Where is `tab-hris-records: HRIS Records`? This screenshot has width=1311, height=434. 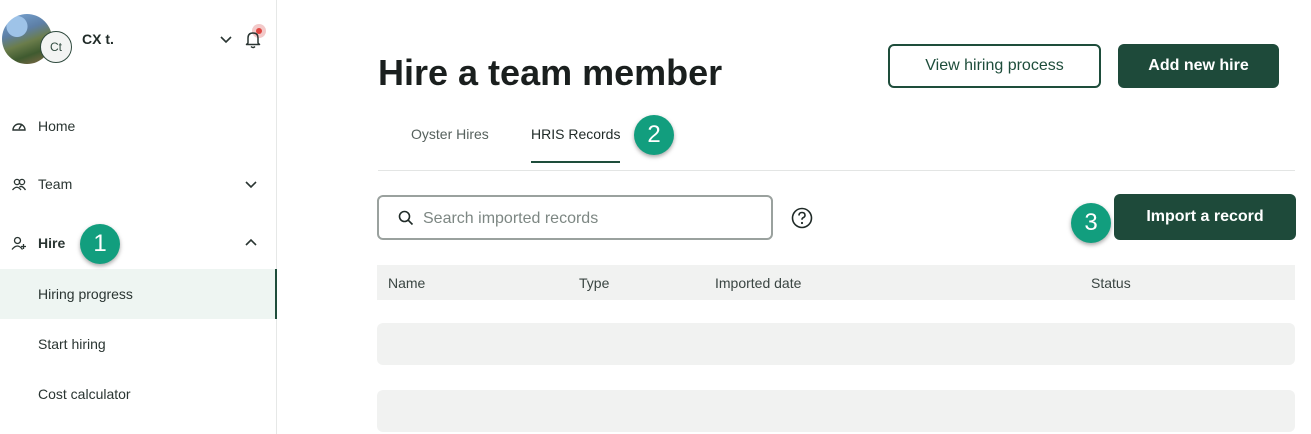
tab-hris-records: HRIS Records is located at coordinates (576, 144).